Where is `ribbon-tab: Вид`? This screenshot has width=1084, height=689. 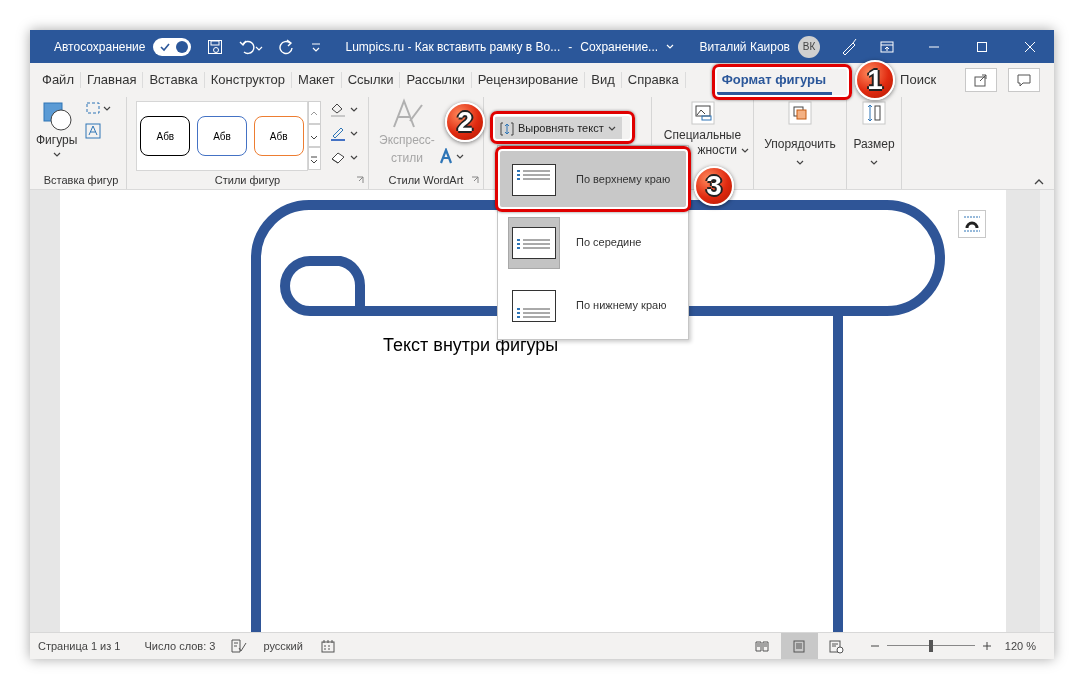
ribbon-tab: Вид is located at coordinates (603, 80).